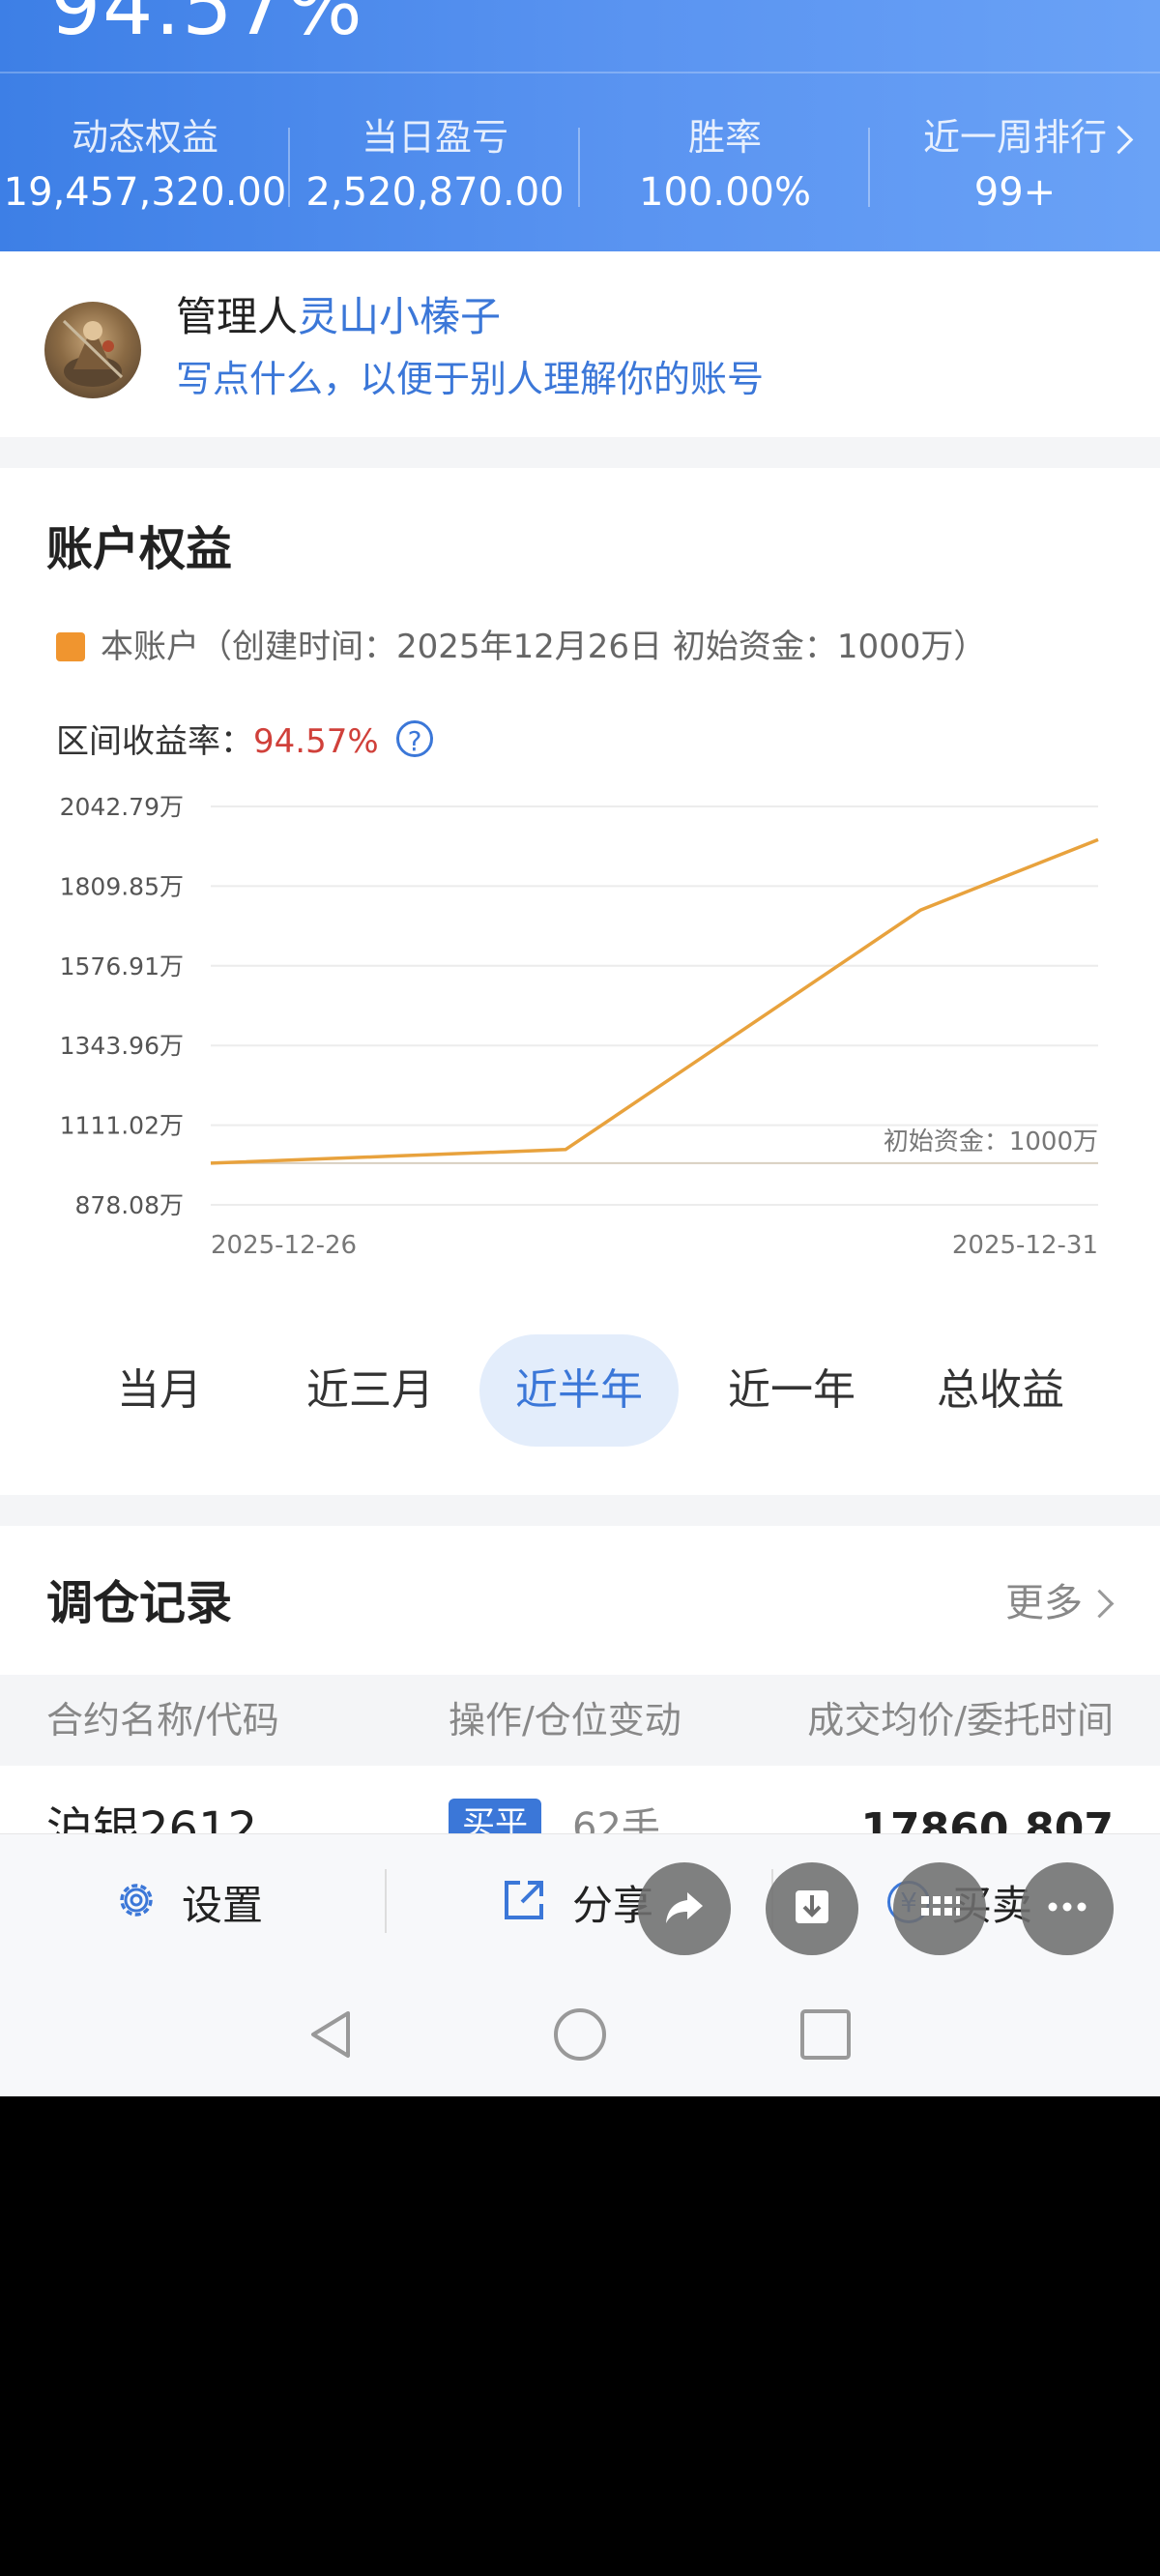 The image size is (1160, 2576). What do you see at coordinates (122, 1046) in the screenshot?
I see `y-tick-label: 1343.96万` at bounding box center [122, 1046].